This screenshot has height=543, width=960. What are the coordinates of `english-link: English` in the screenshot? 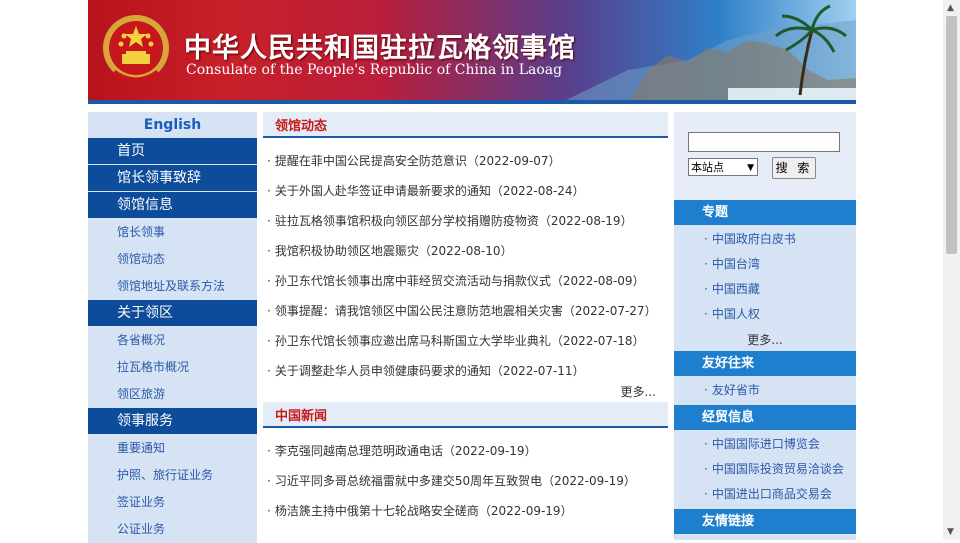 It's located at (172, 125).